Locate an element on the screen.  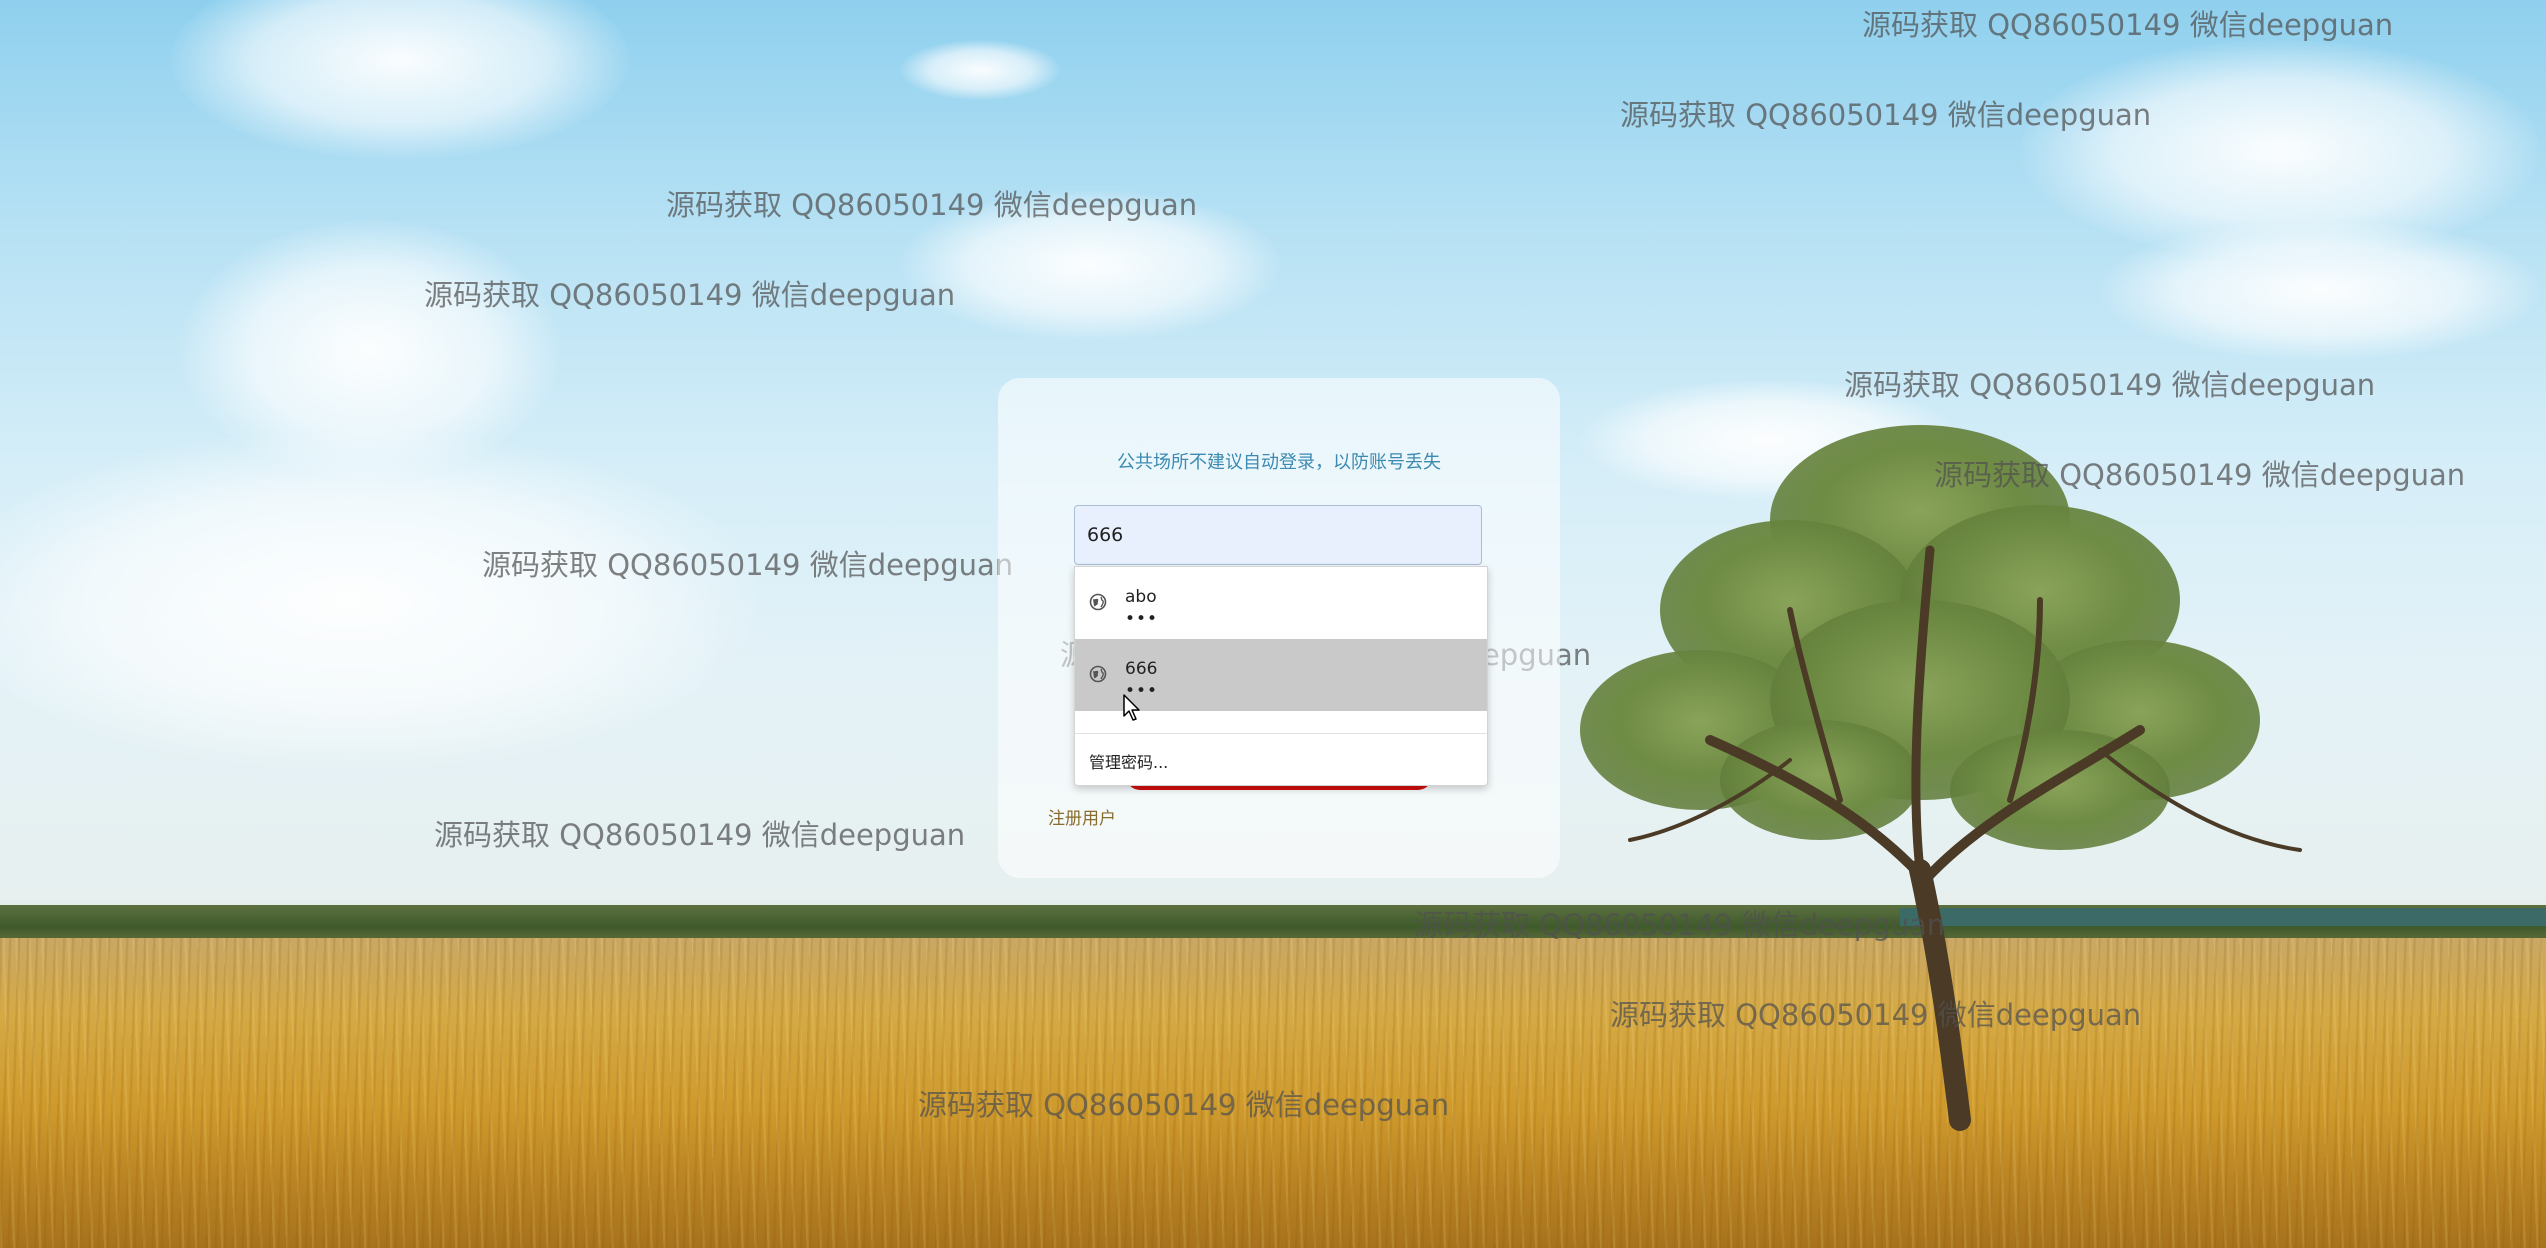
register-link: 注册用户 is located at coordinates (1082, 816).